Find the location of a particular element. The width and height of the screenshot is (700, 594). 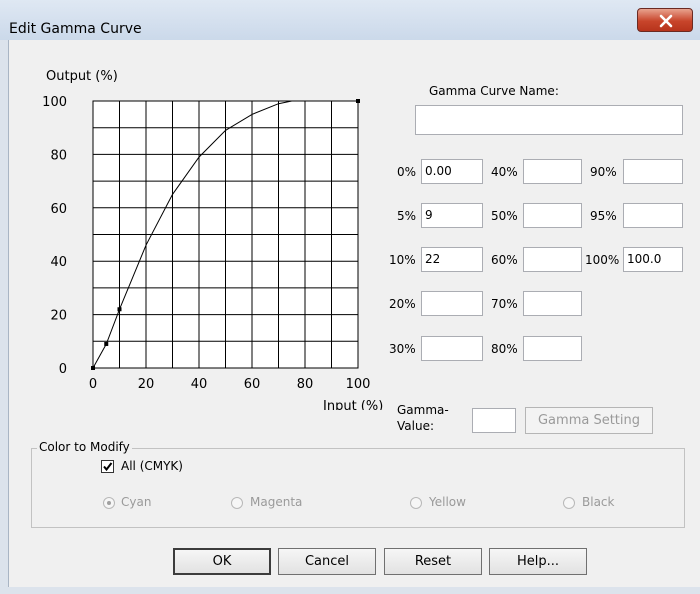

point-20-field is located at coordinates (452, 303).